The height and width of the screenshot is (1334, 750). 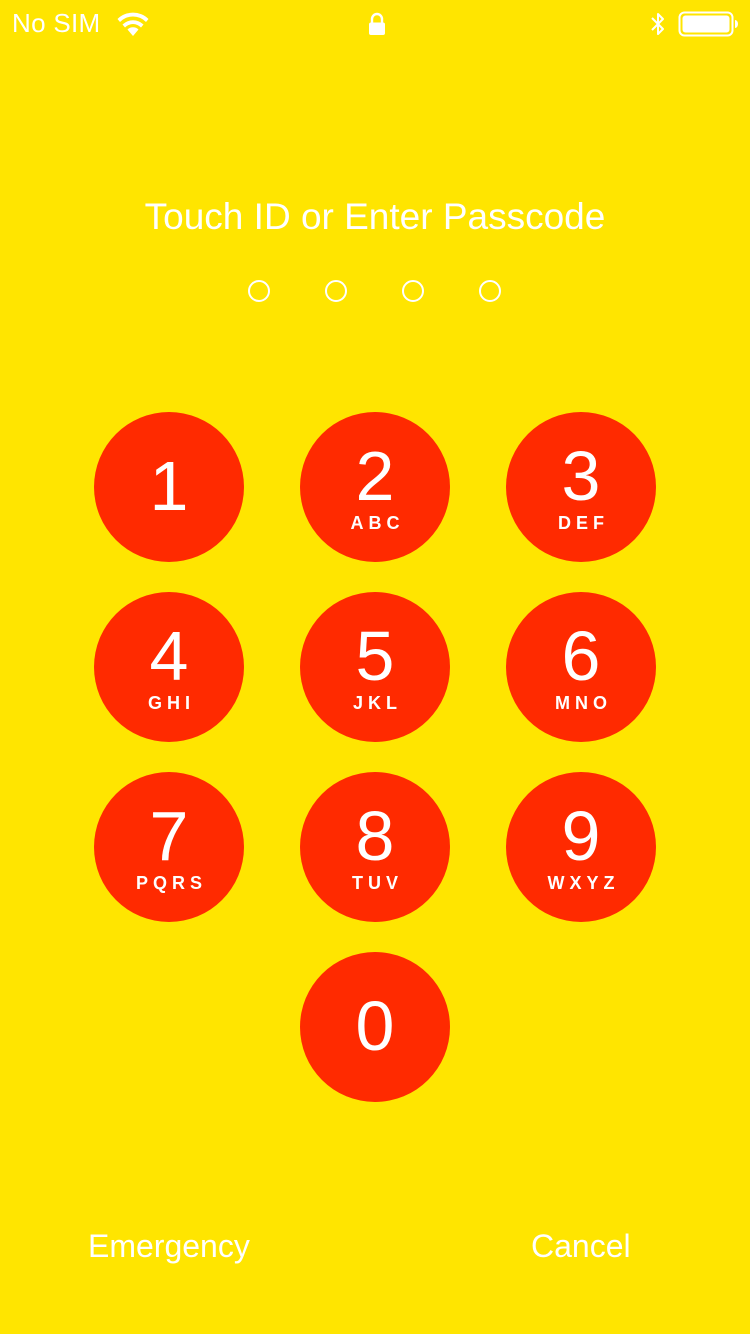 What do you see at coordinates (375, 216) in the screenshot?
I see `page-title: Touch ID or Enter Passcode` at bounding box center [375, 216].